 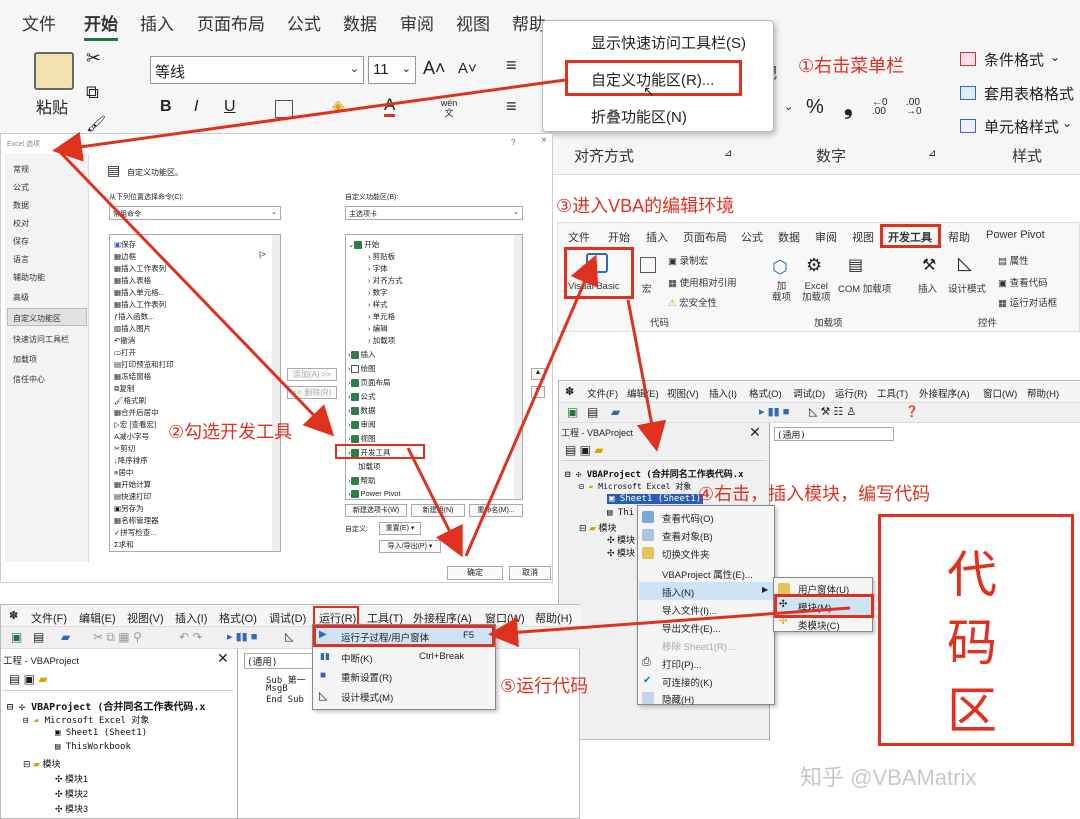 What do you see at coordinates (131, 460) in the screenshot?
I see `list-item: ↓降序排序` at bounding box center [131, 460].